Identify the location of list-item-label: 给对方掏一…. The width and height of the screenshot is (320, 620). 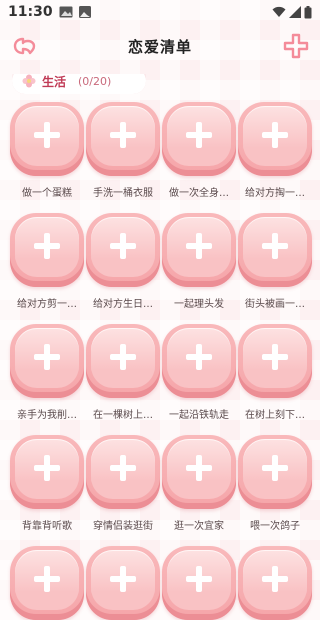
(275, 193).